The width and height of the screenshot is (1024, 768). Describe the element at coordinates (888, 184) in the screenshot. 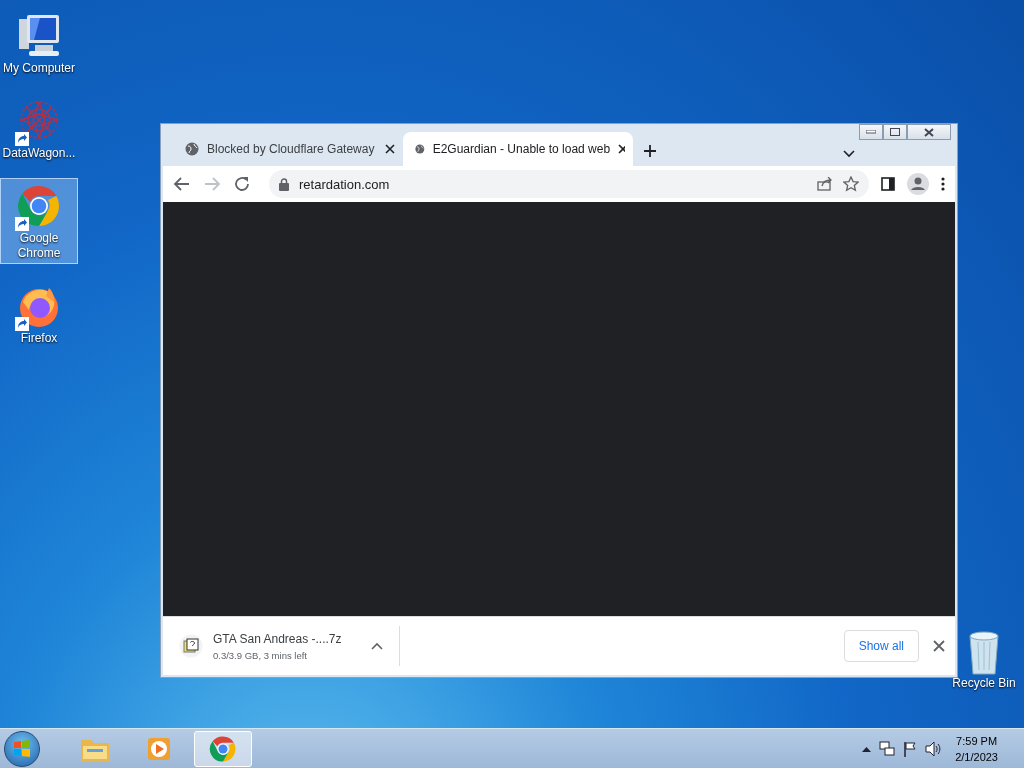

I see `side-panel-button` at that location.